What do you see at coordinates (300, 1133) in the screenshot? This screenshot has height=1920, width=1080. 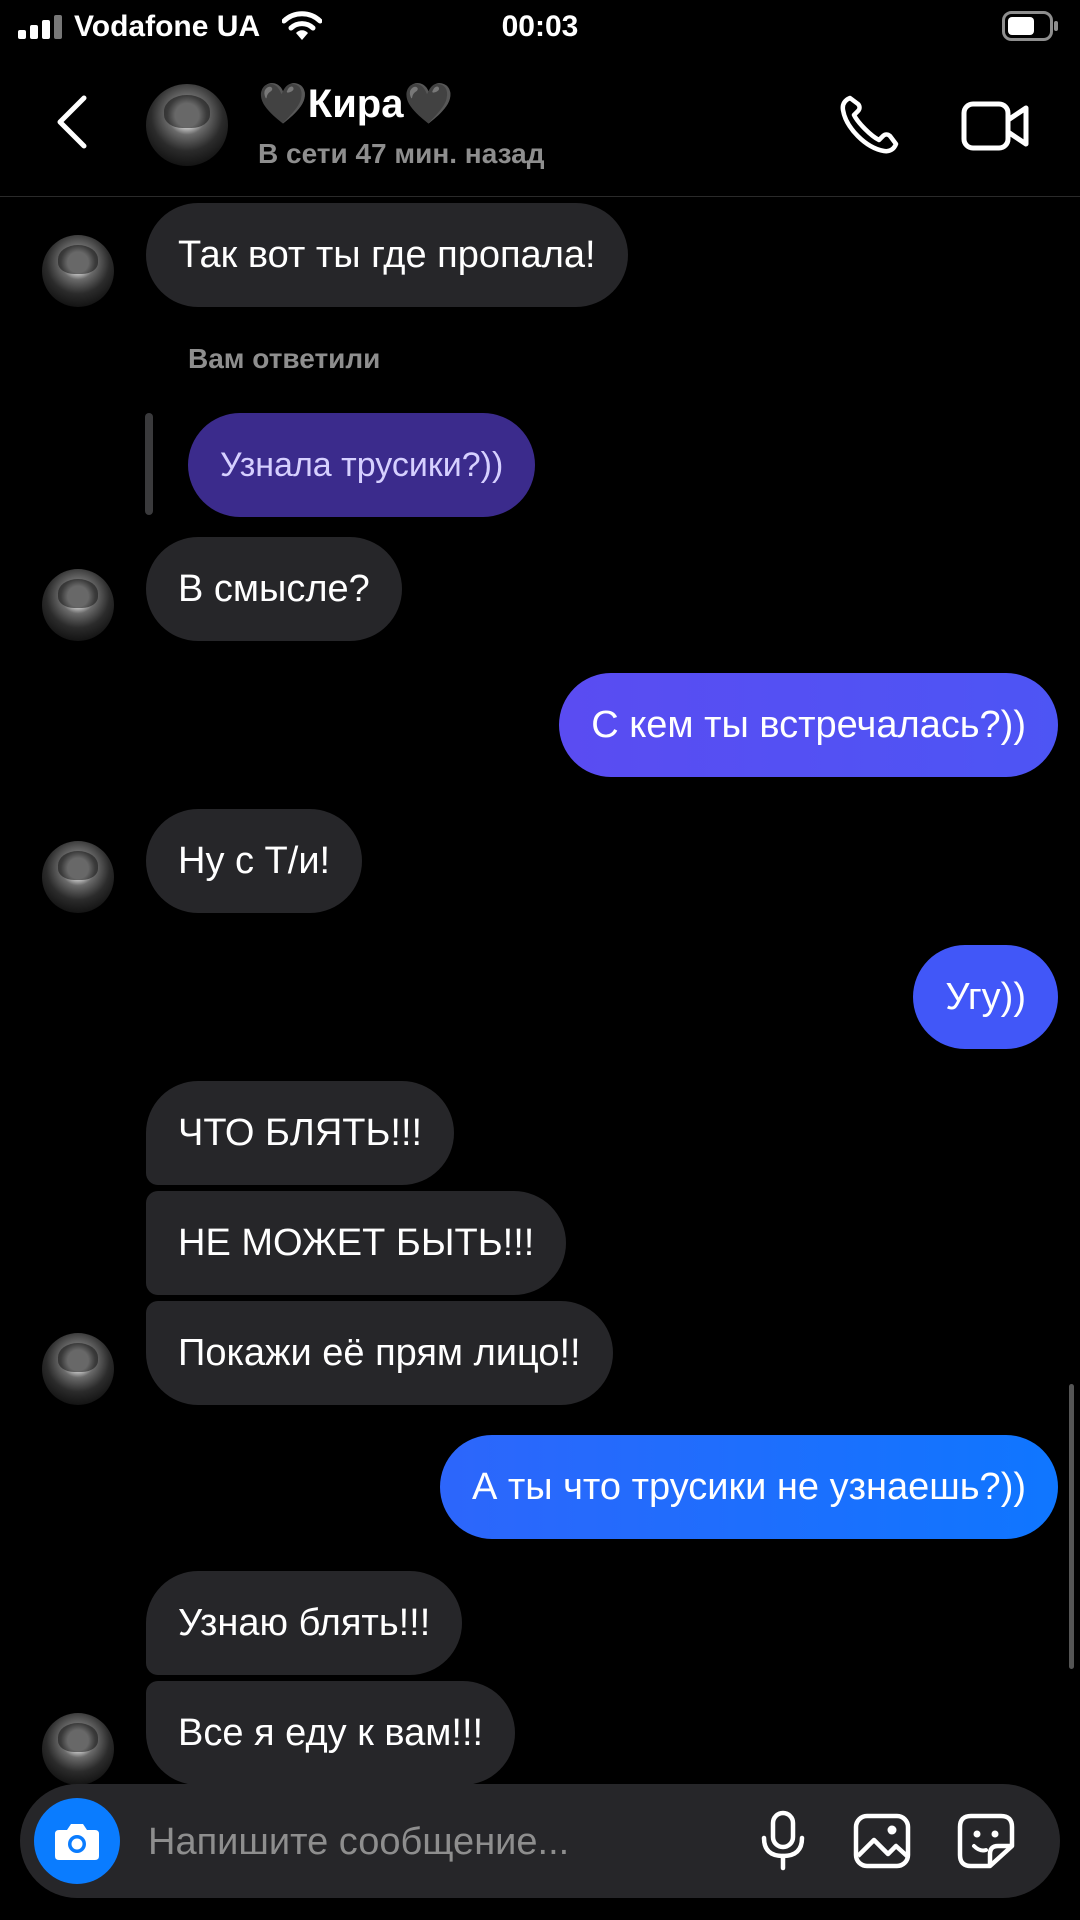 I see `message-incoming: ЧТО БЛЯТЬ!!!` at bounding box center [300, 1133].